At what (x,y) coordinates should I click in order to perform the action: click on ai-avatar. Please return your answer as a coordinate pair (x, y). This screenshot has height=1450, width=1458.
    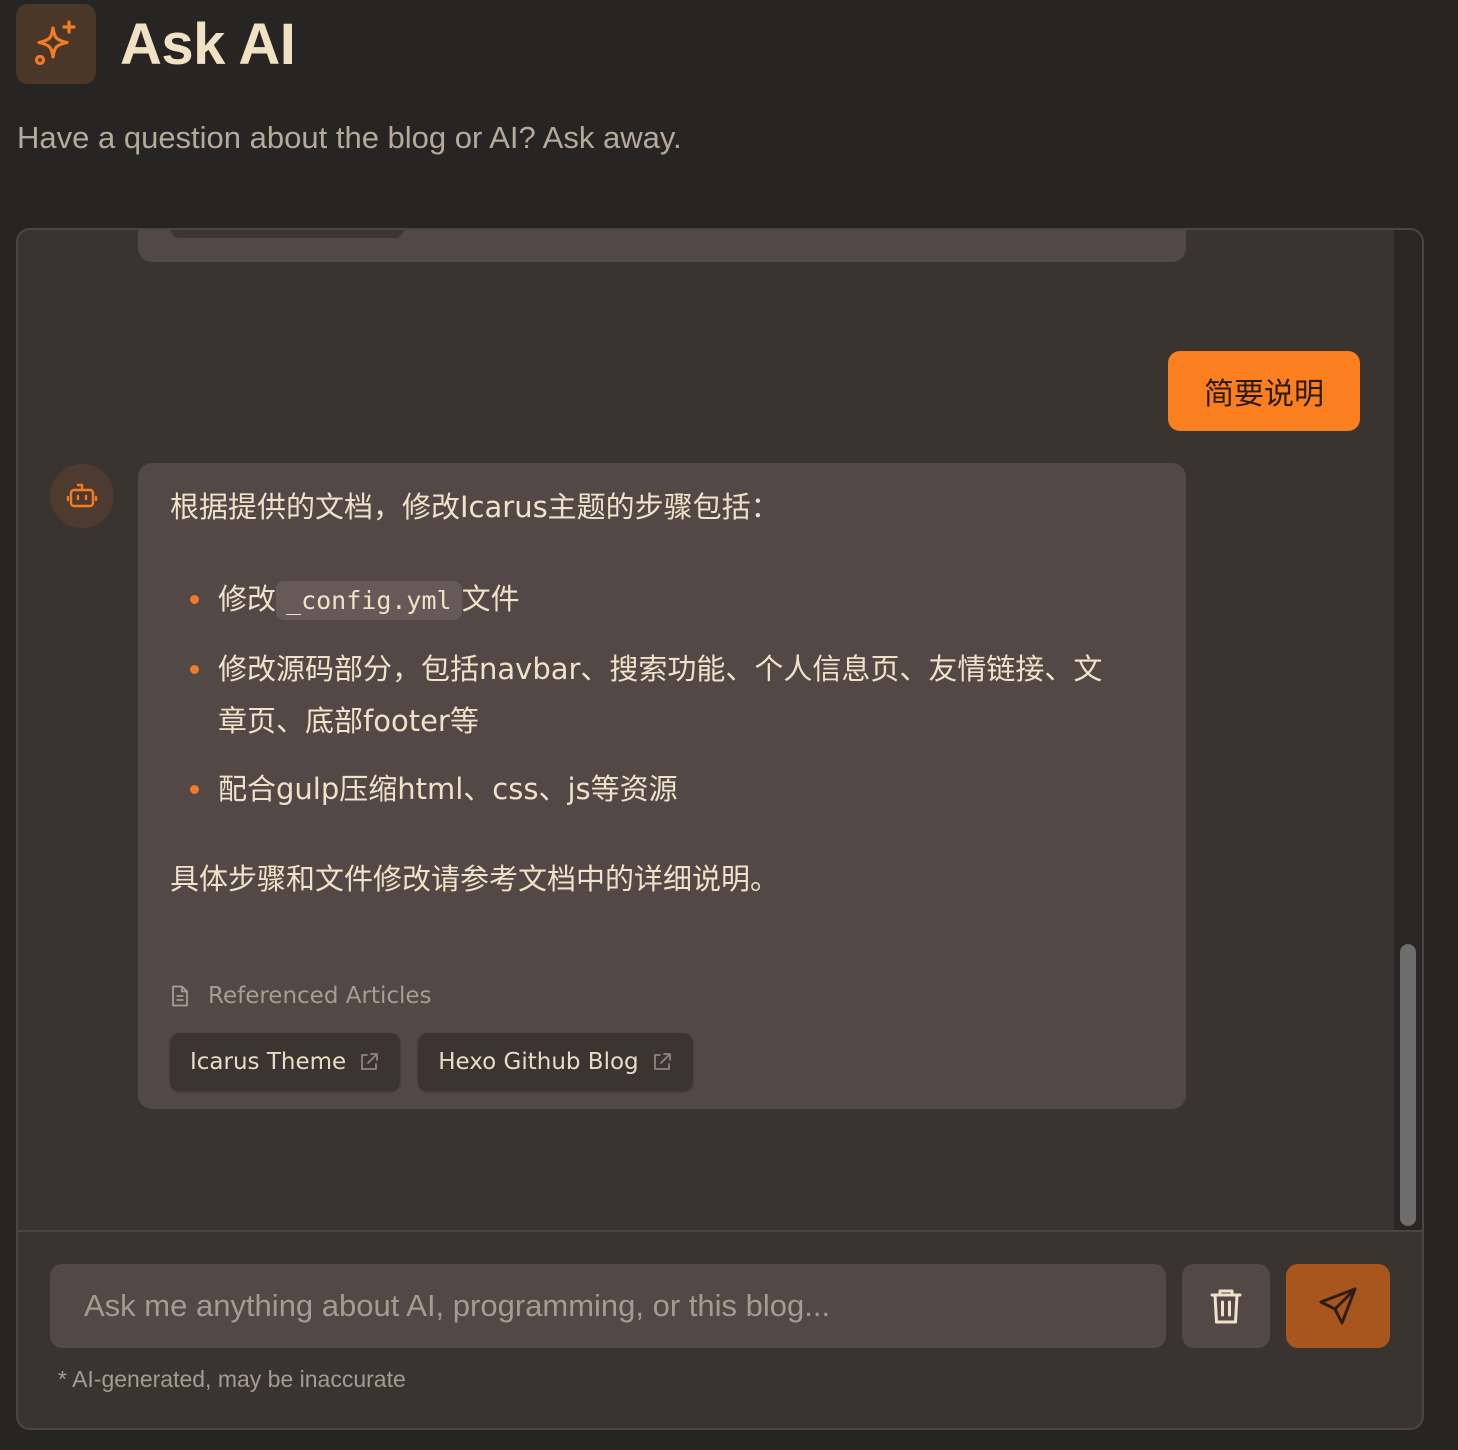
    Looking at the image, I should click on (82, 496).